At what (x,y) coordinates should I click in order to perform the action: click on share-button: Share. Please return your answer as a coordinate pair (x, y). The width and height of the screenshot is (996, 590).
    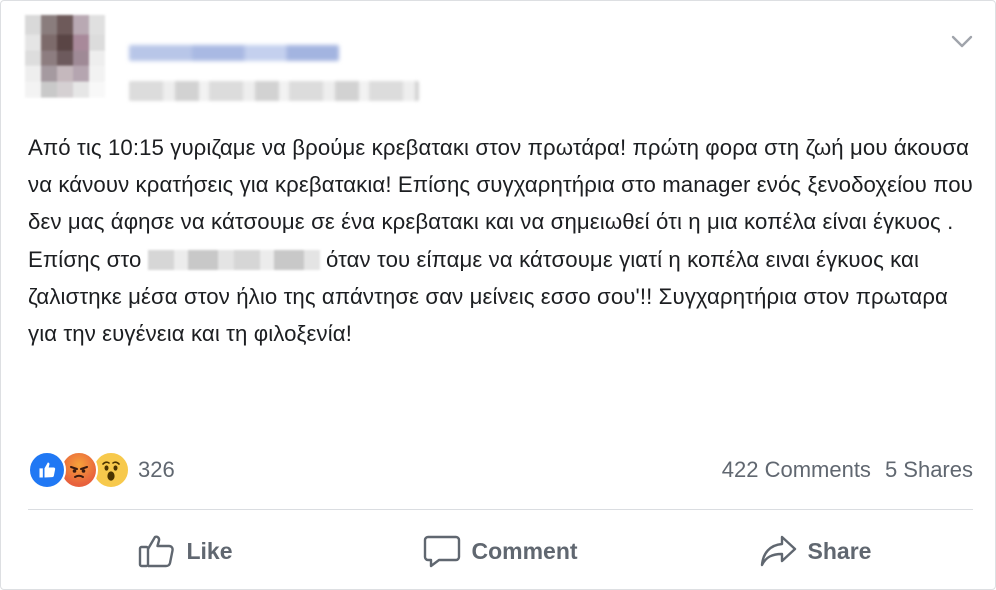
    Looking at the image, I should click on (815, 551).